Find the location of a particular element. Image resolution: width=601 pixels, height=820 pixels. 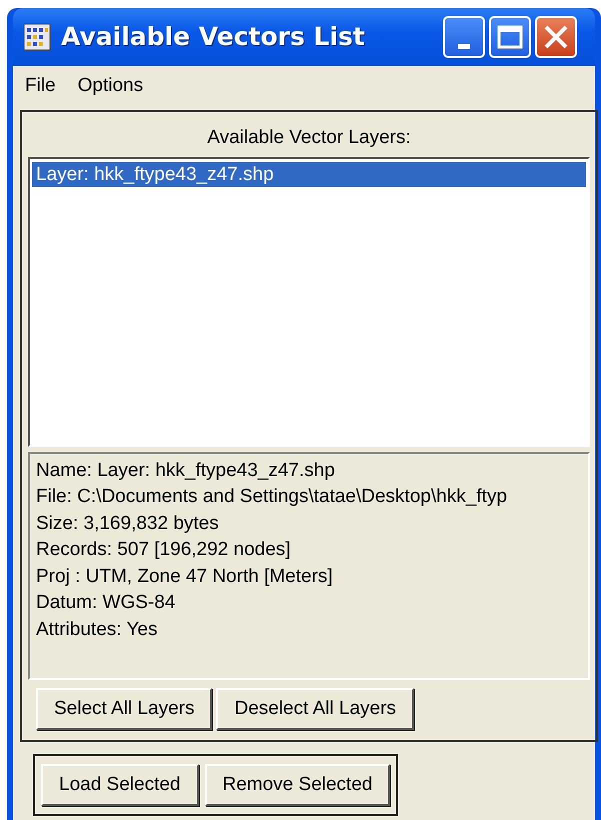

window-title: Available Vectors List is located at coordinates (213, 37).